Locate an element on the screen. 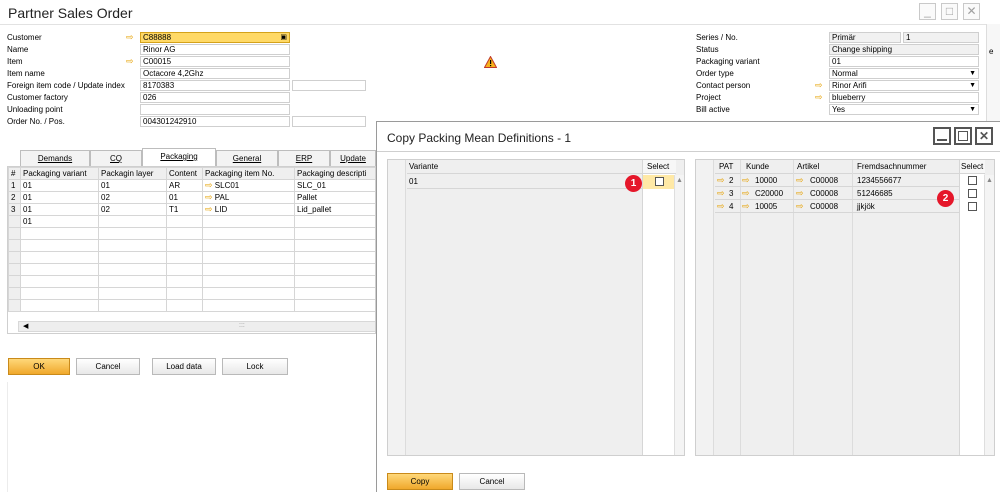 The image size is (1000, 492). item-field: C00015 is located at coordinates (215, 61).